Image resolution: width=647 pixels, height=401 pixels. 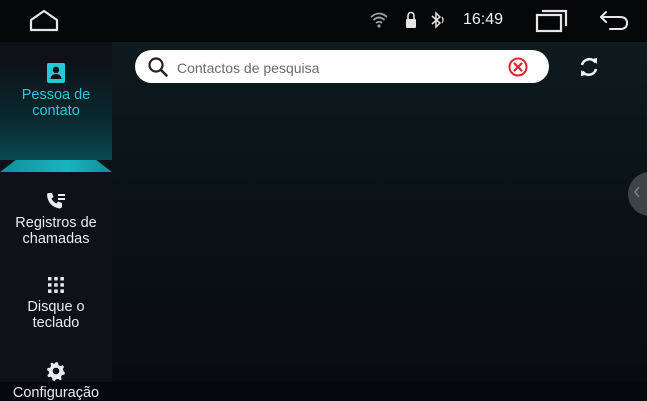 What do you see at coordinates (323, 21) in the screenshot?
I see `status-bar: 16:49` at bounding box center [323, 21].